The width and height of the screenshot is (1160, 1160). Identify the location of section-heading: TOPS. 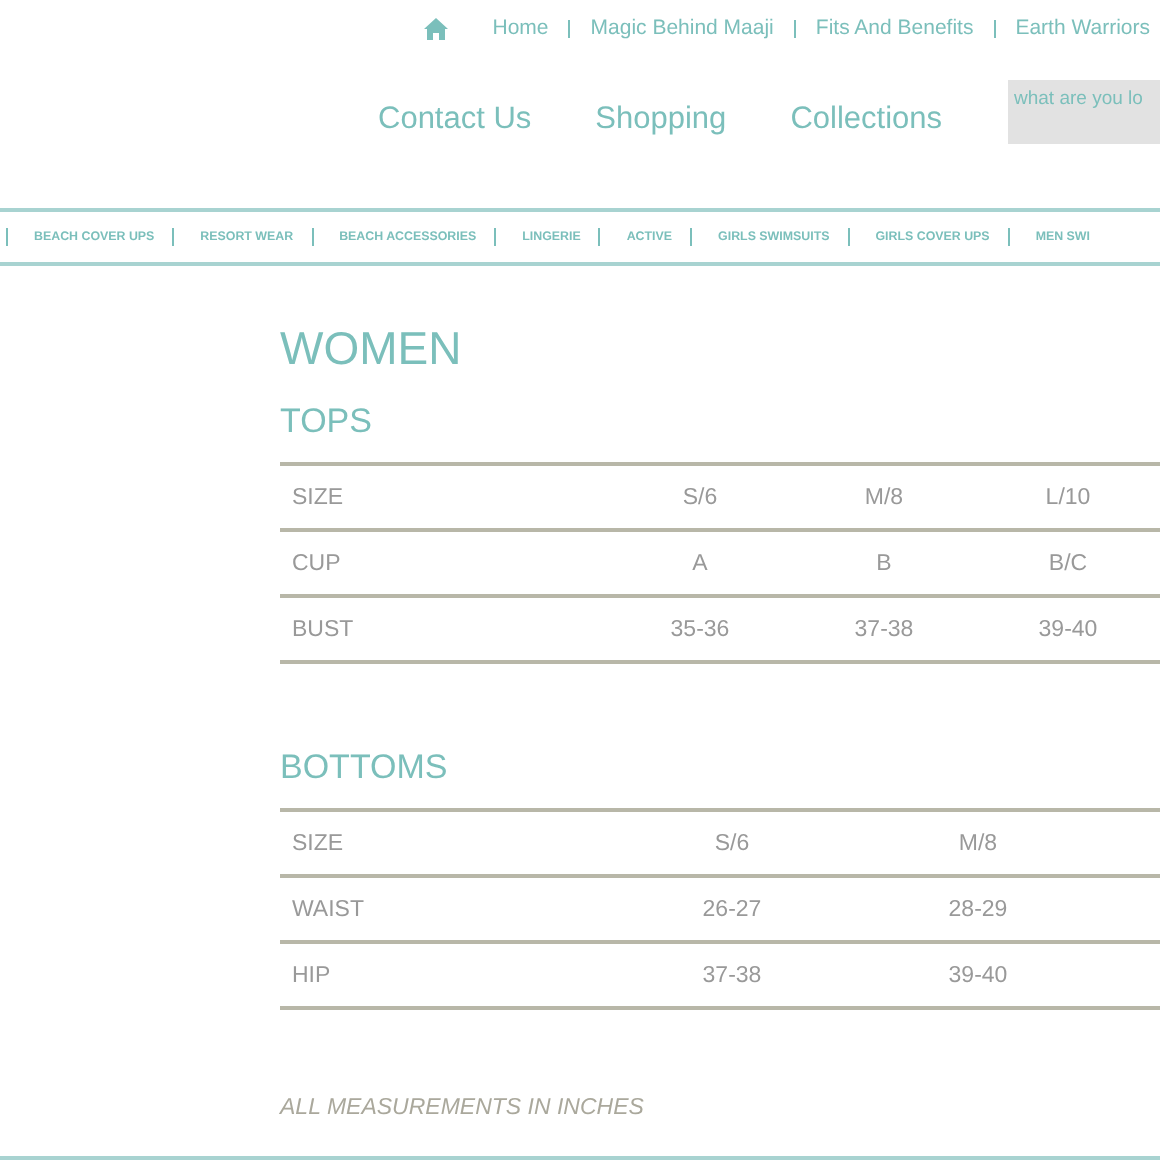
(327, 422).